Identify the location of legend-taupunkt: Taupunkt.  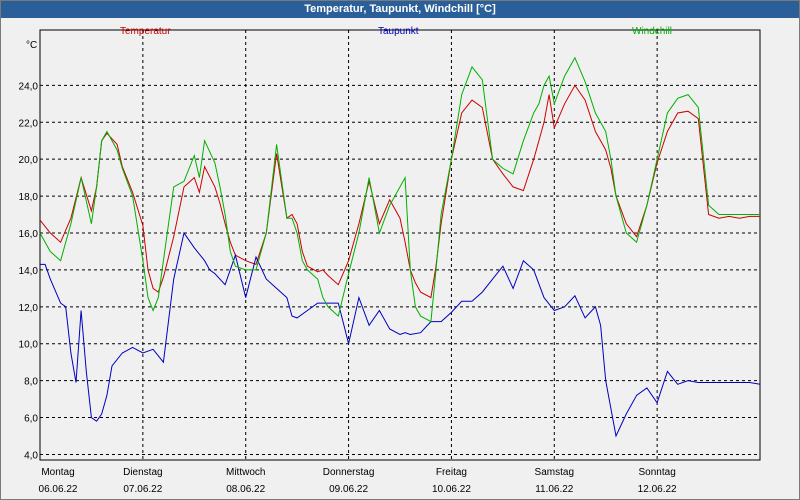
(398, 31).